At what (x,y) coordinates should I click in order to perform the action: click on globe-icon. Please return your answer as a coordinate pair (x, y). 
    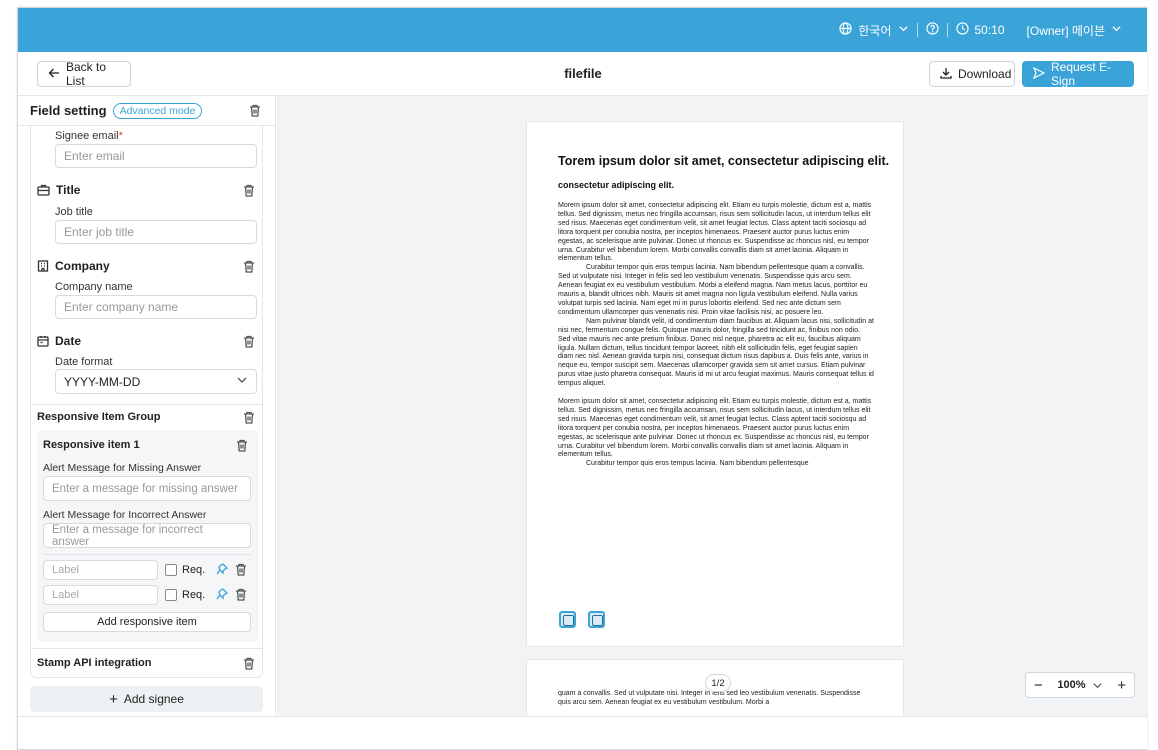
    Looking at the image, I should click on (846, 30).